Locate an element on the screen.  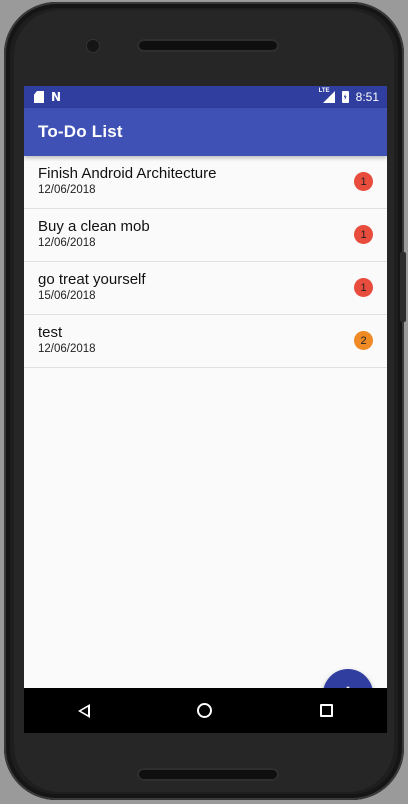
task-title: go treat yourself is located at coordinates (92, 279).